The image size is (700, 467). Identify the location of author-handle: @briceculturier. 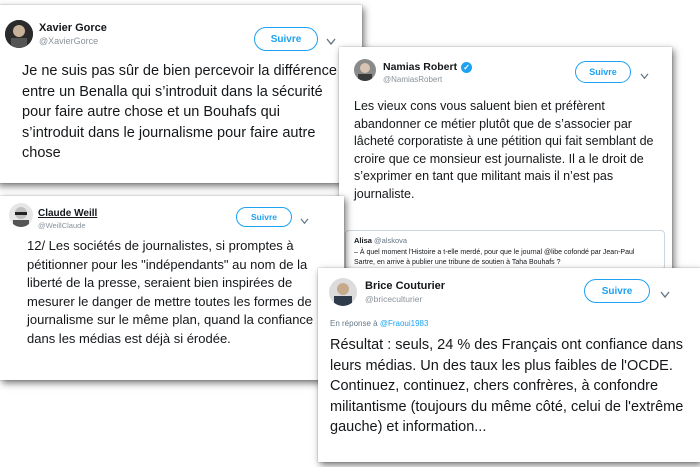
(393, 299).